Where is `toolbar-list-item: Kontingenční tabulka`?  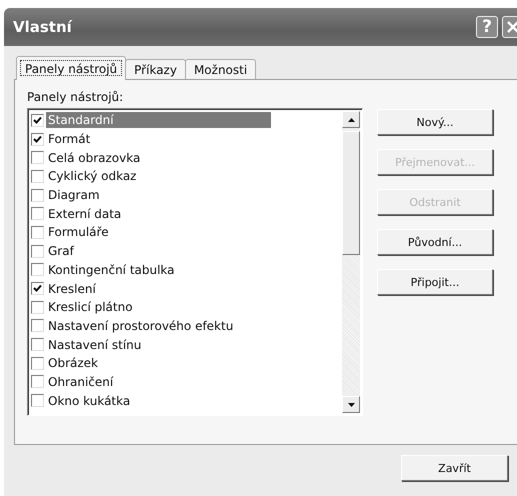 toolbar-list-item: Kontingenční tabulka is located at coordinates (112, 270).